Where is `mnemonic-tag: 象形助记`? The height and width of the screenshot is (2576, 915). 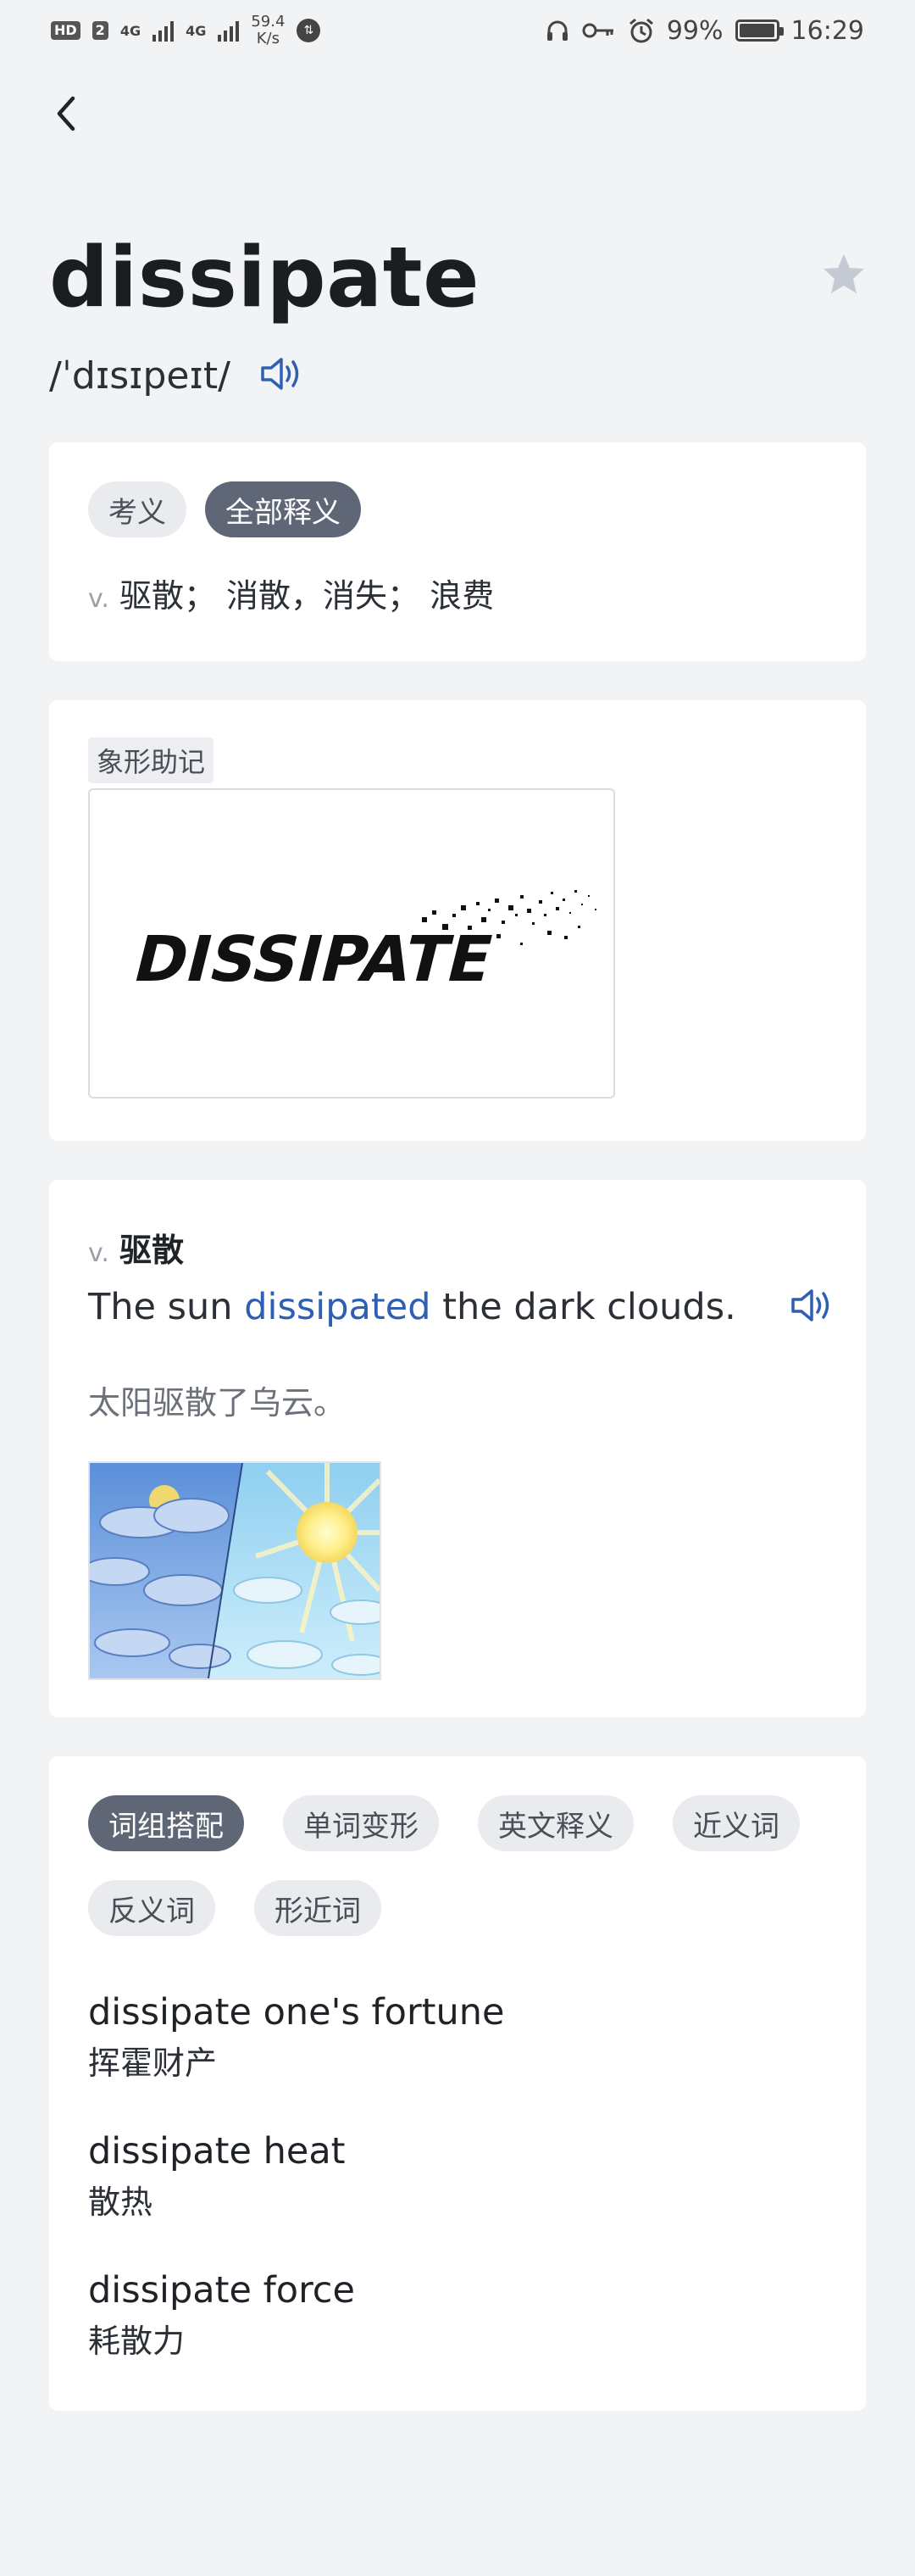 mnemonic-tag: 象形助记 is located at coordinates (151, 760).